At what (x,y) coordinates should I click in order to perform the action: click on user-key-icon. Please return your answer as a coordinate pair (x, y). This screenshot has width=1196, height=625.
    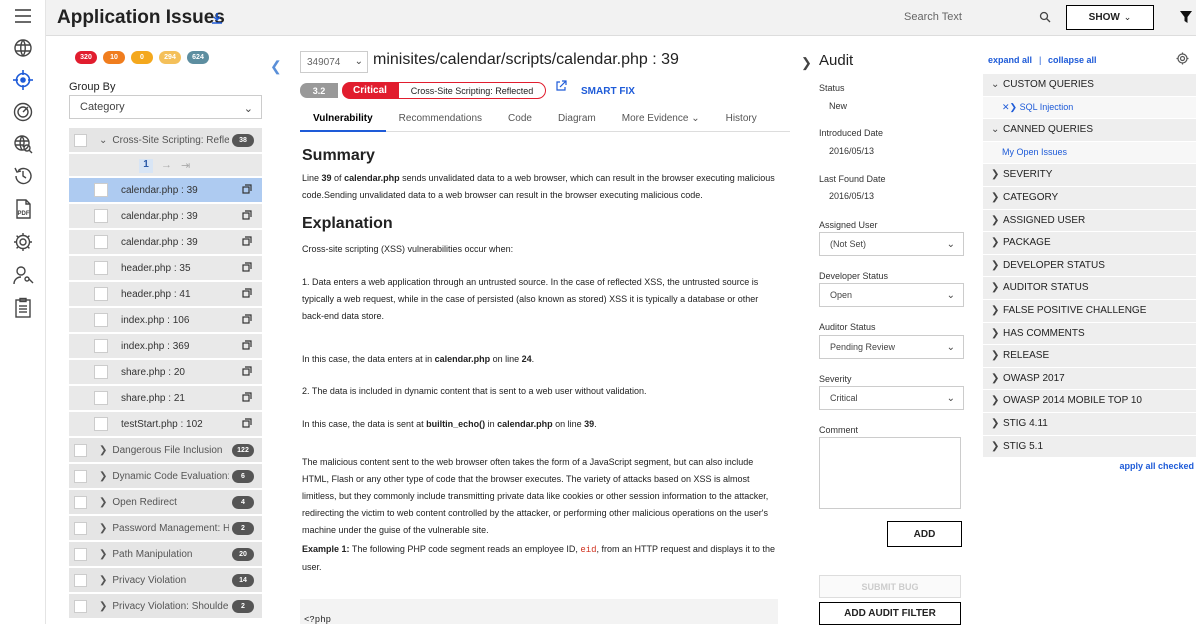
    Looking at the image, I should click on (23, 275).